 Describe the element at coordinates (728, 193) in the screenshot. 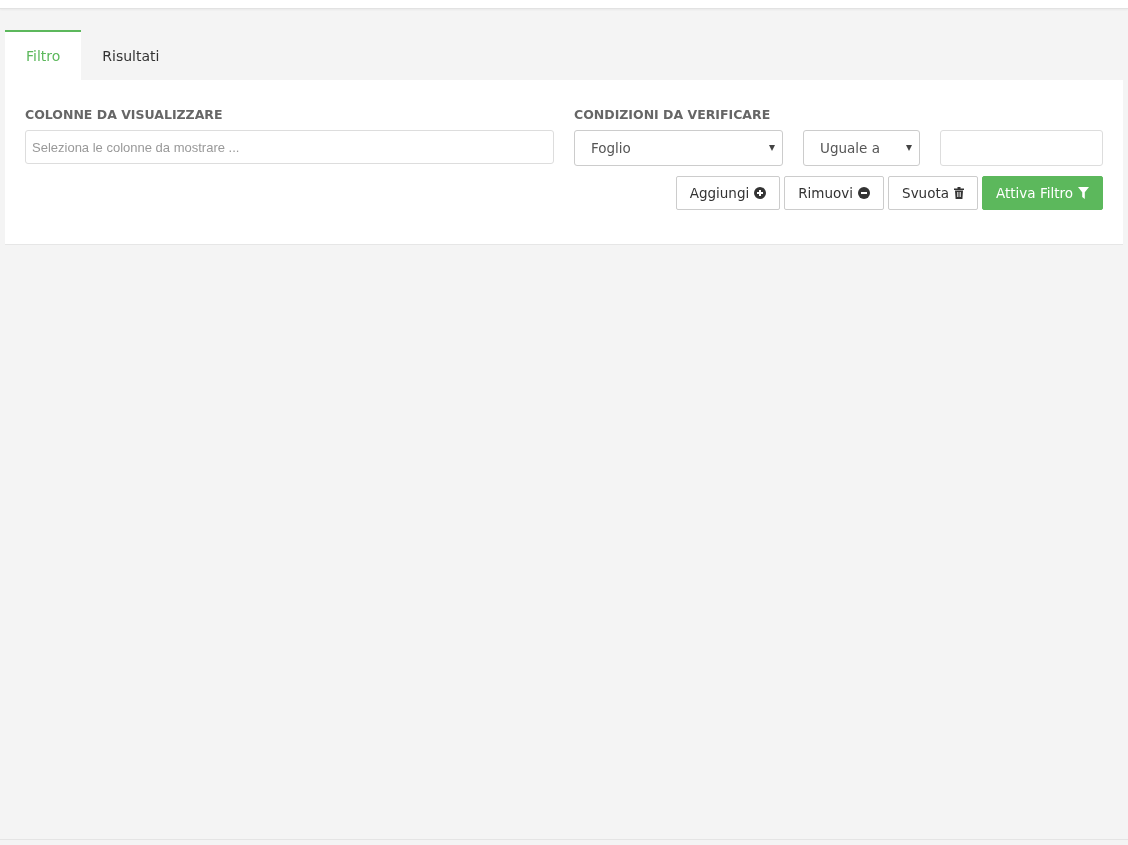

I see `add-button: Aggiungi` at that location.